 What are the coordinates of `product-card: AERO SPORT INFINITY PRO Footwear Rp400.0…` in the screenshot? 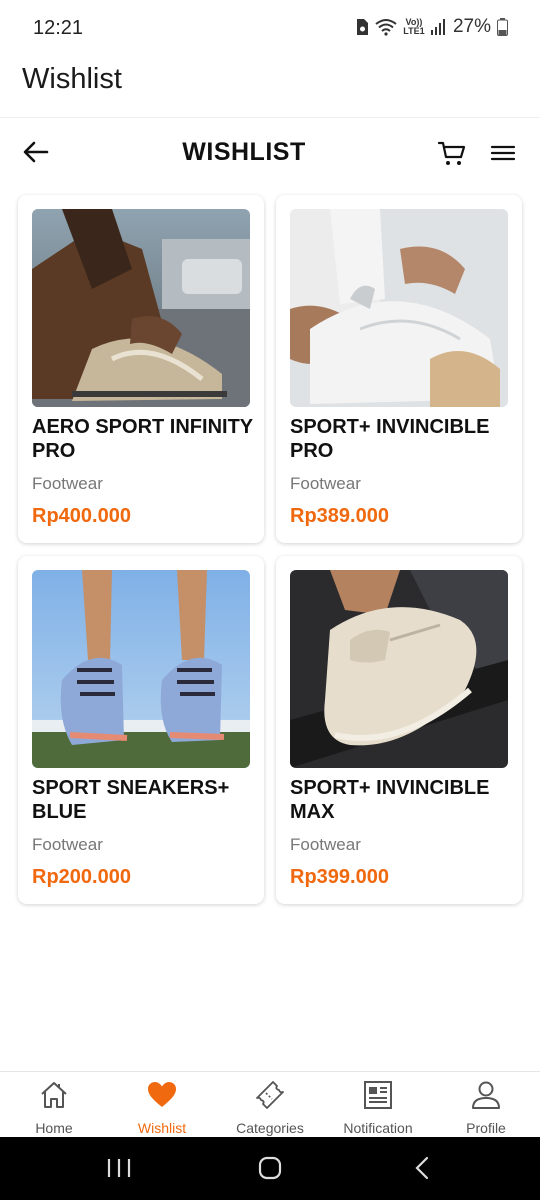 It's located at (141, 369).